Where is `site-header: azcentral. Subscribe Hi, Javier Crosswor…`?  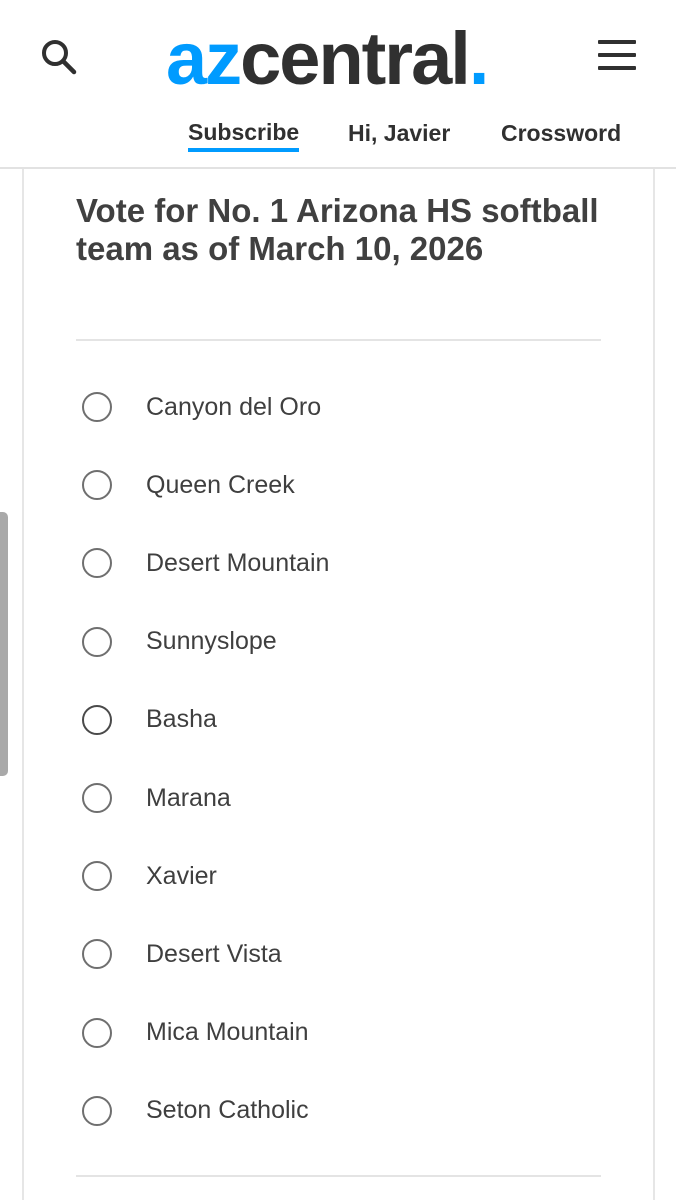 site-header: azcentral. Subscribe Hi, Javier Crosswor… is located at coordinates (338, 84).